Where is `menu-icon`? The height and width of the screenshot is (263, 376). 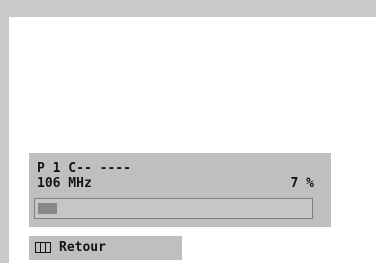
menu-icon is located at coordinates (43, 247).